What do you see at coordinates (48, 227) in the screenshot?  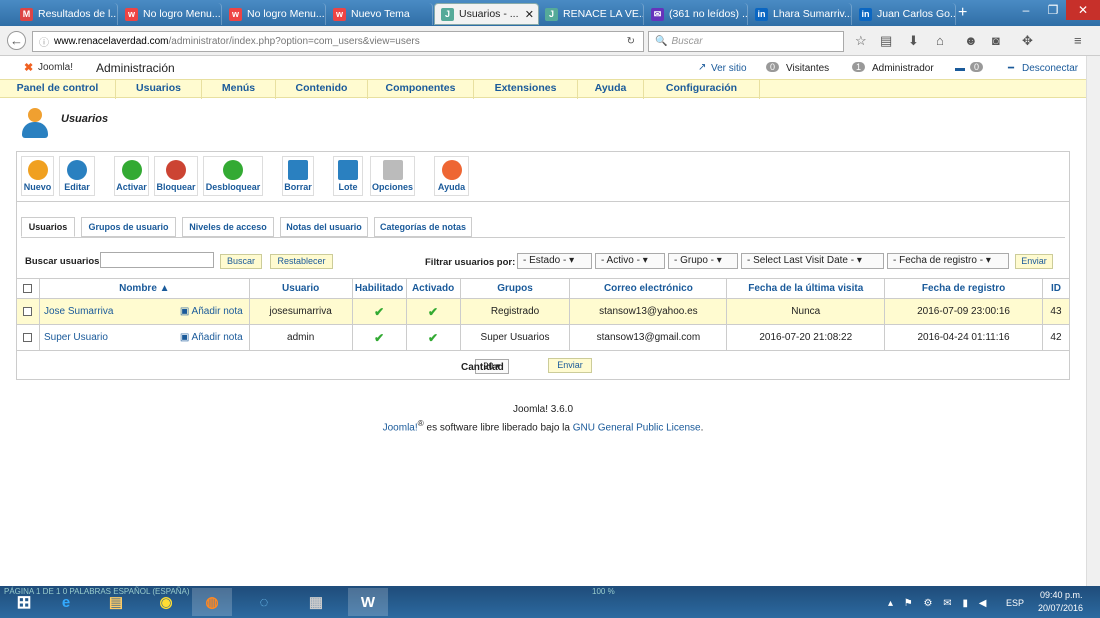 I see `tab-usuarios: Usuarios` at bounding box center [48, 227].